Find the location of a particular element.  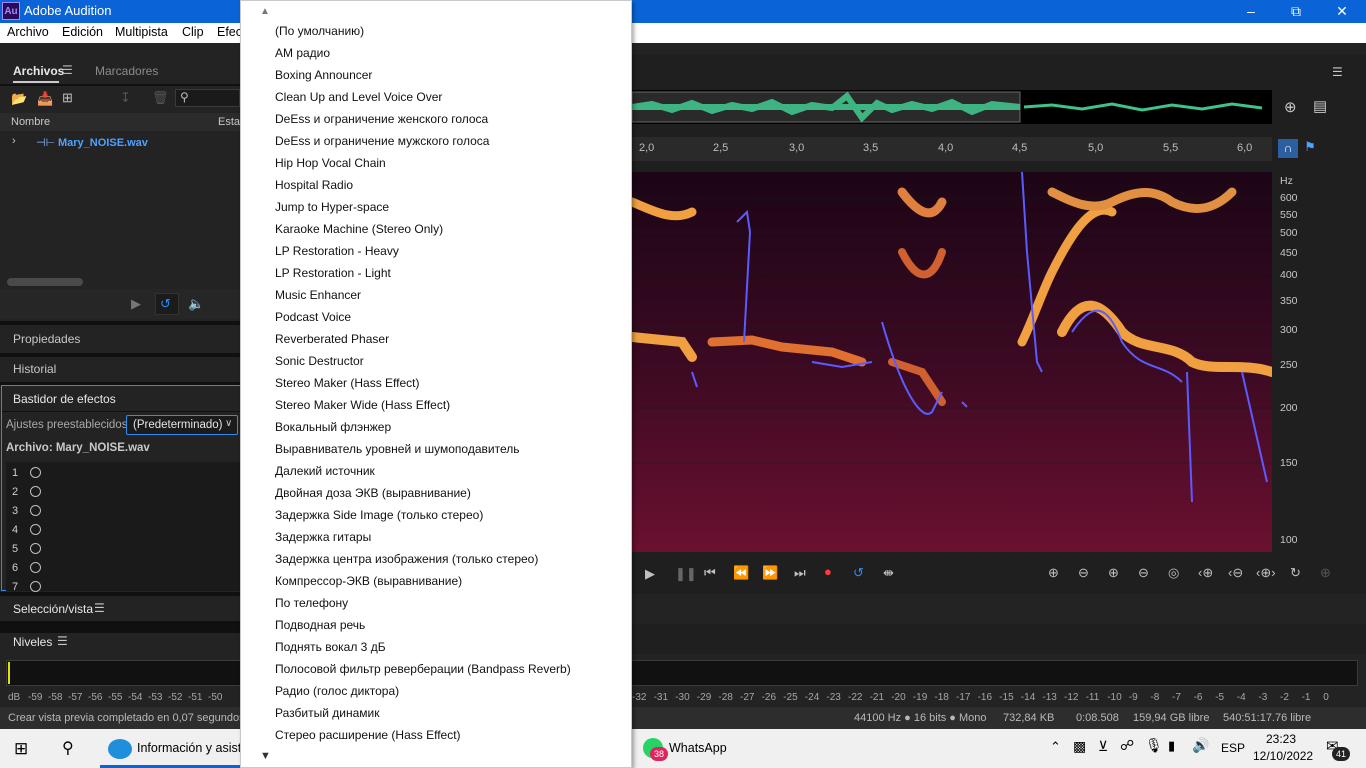

preset-option: DeEss и ограничение женского голоса is located at coordinates (381, 119).